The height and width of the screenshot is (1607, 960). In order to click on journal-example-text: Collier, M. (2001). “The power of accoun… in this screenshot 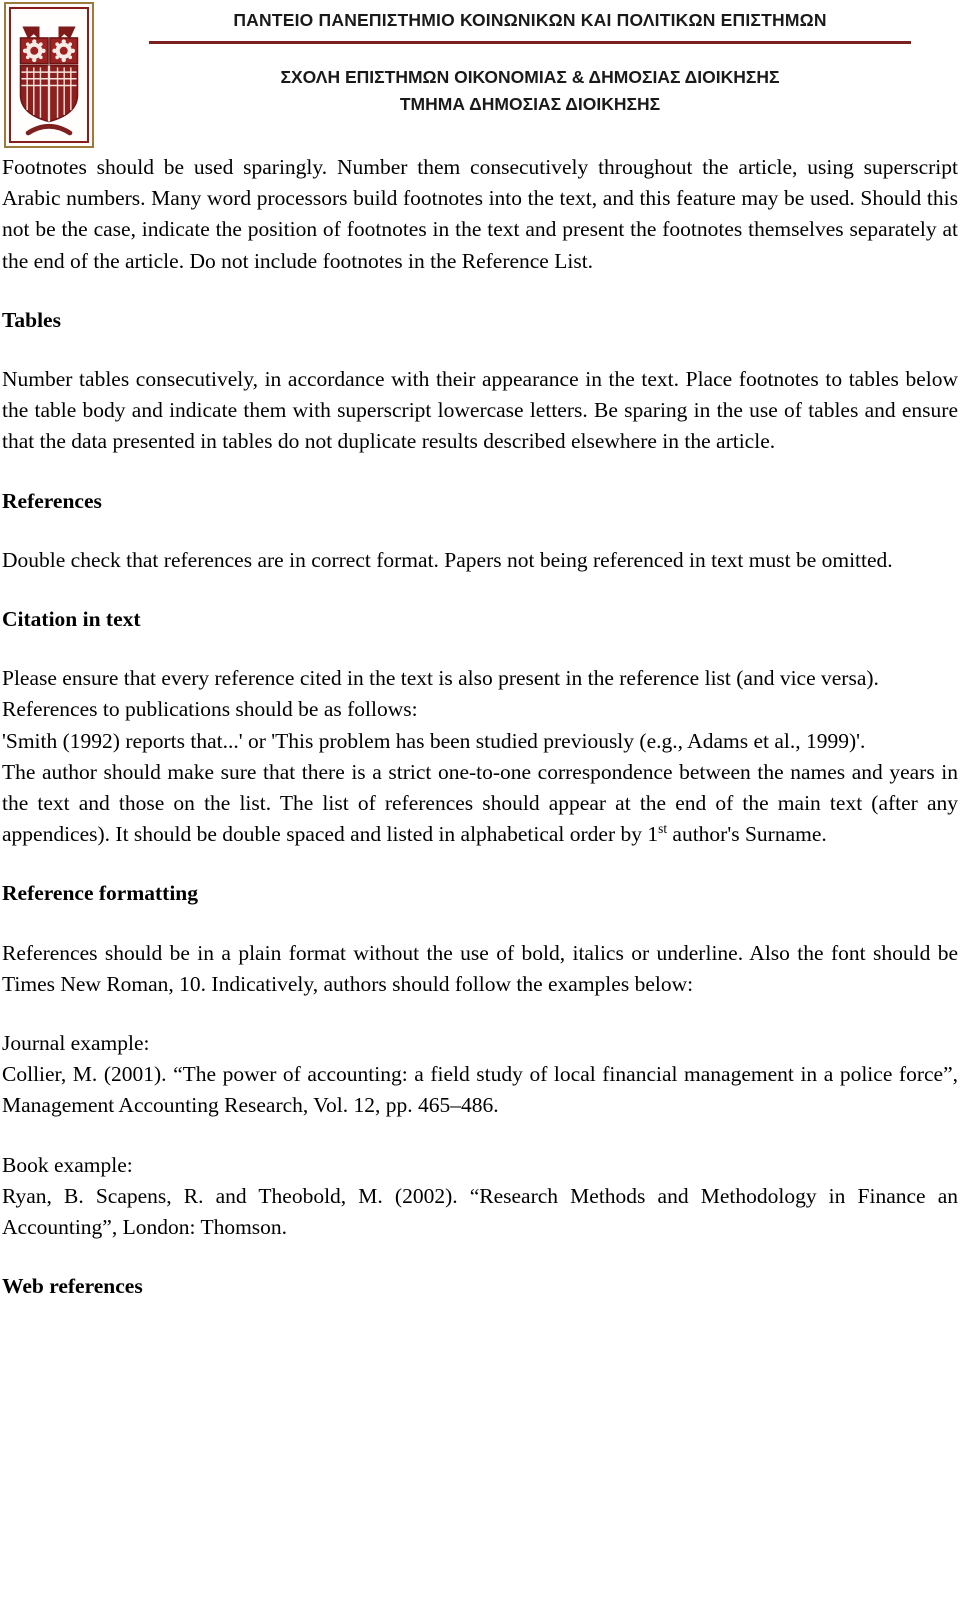, I will do `click(480, 1090)`.